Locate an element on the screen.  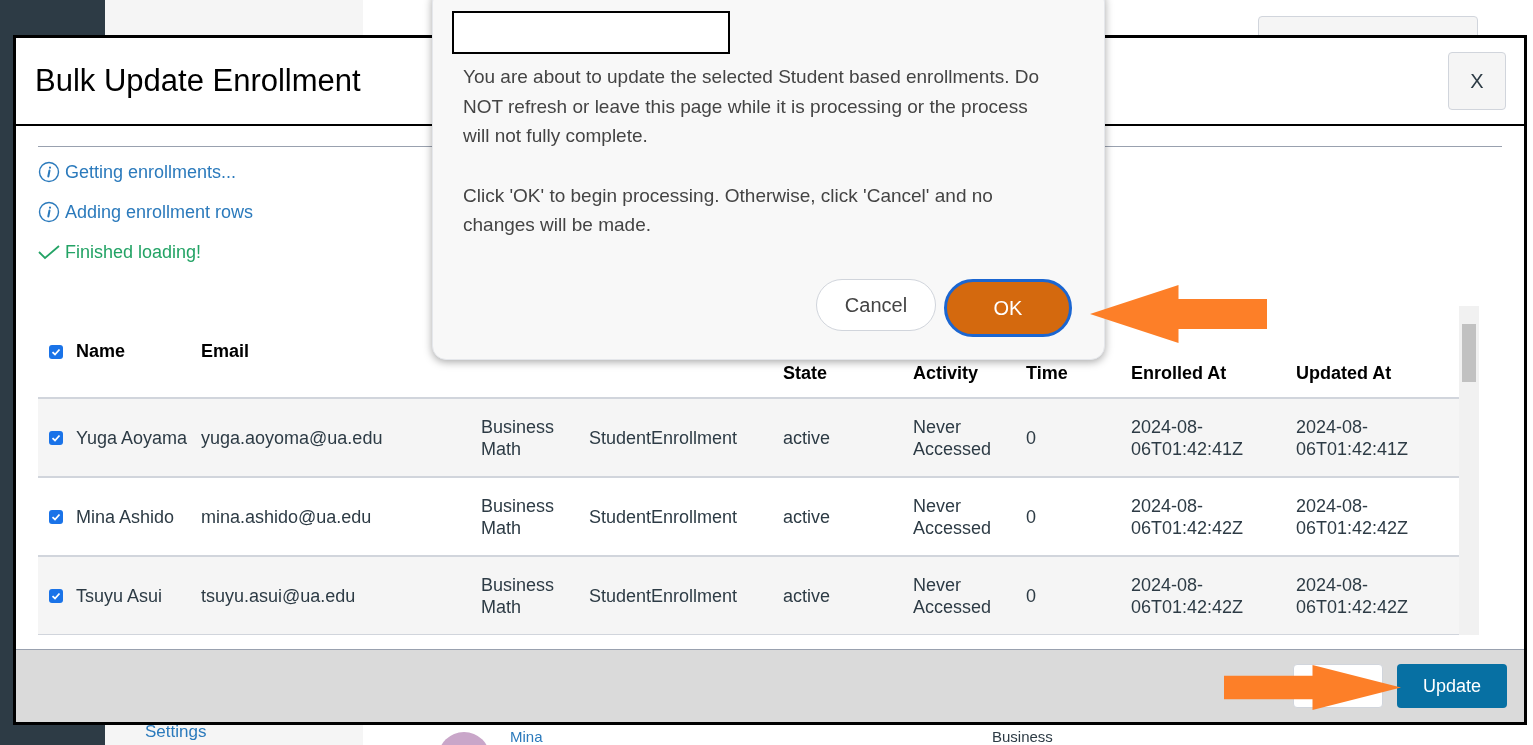
column-header: Email is located at coordinates (226, 351).